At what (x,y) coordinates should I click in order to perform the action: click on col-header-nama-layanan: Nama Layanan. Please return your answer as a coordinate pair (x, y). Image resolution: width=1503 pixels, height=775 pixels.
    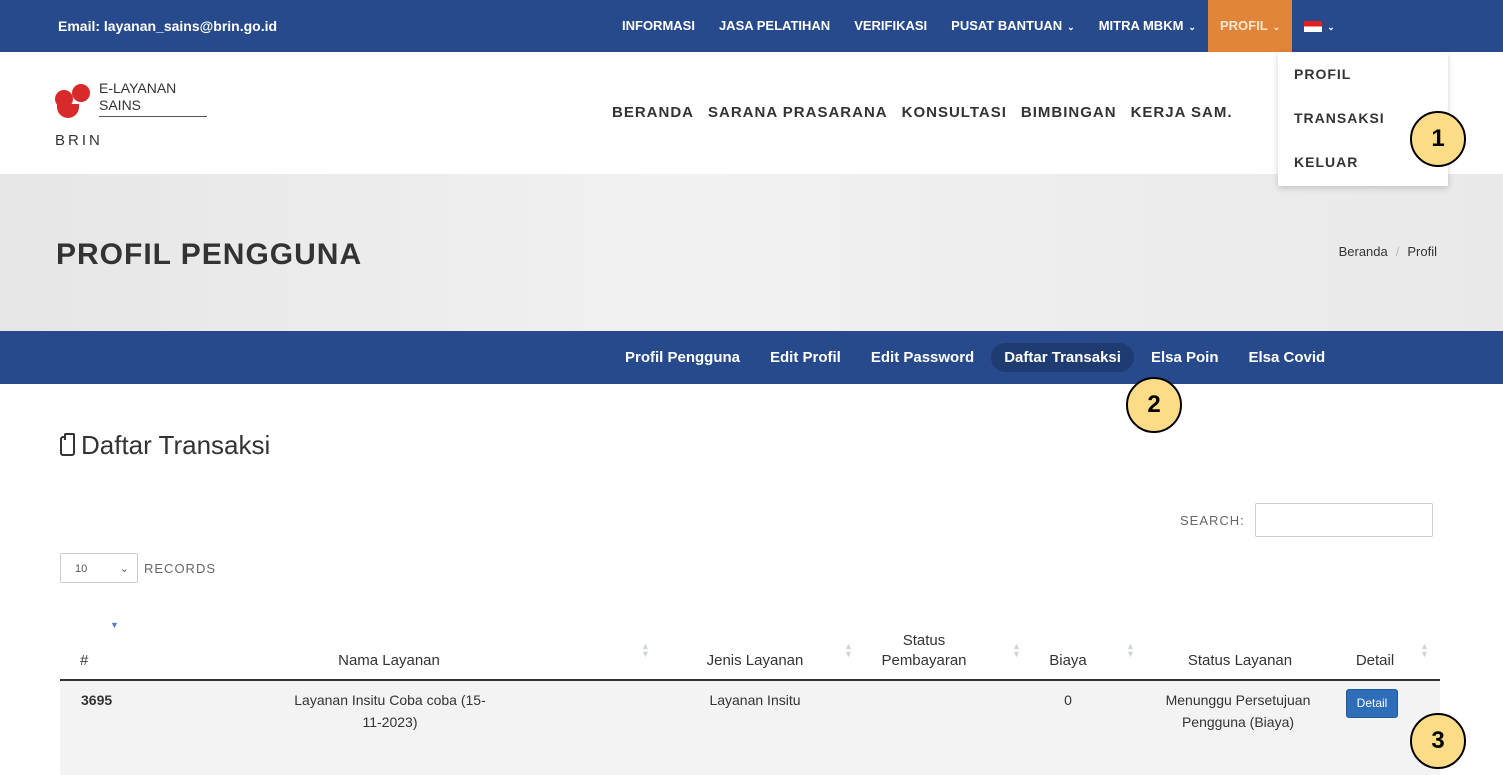
    Looking at the image, I should click on (389, 661).